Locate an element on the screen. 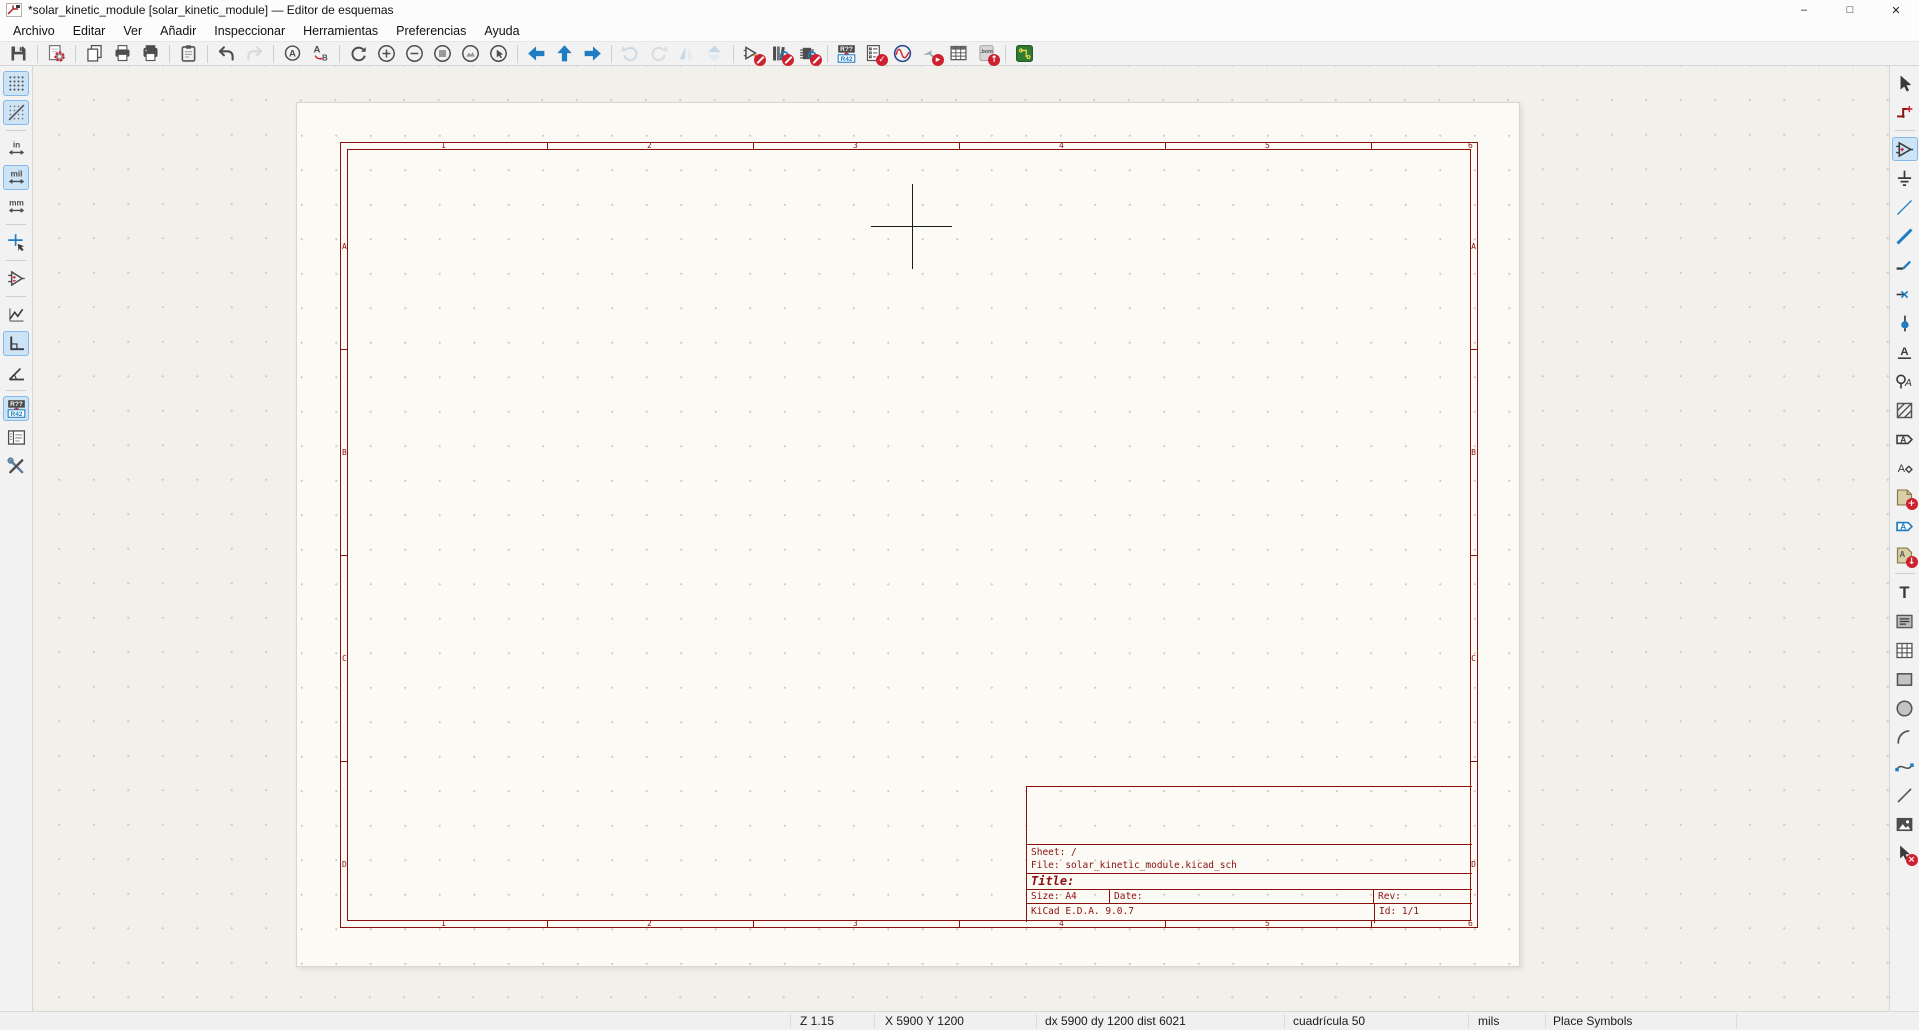 This screenshot has width=1919, height=1030. footprint-assign-button is located at coordinates (808, 54).